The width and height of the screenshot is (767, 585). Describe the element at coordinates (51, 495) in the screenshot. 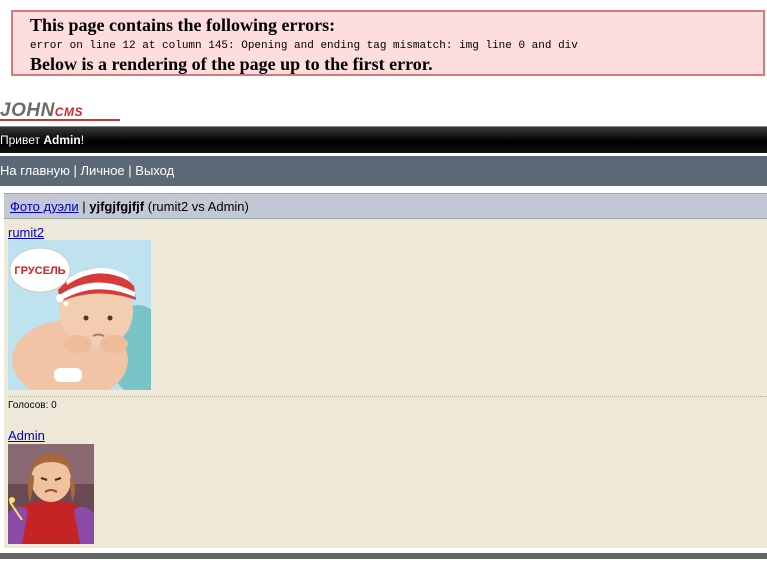

I see `duel-photo-admin` at that location.